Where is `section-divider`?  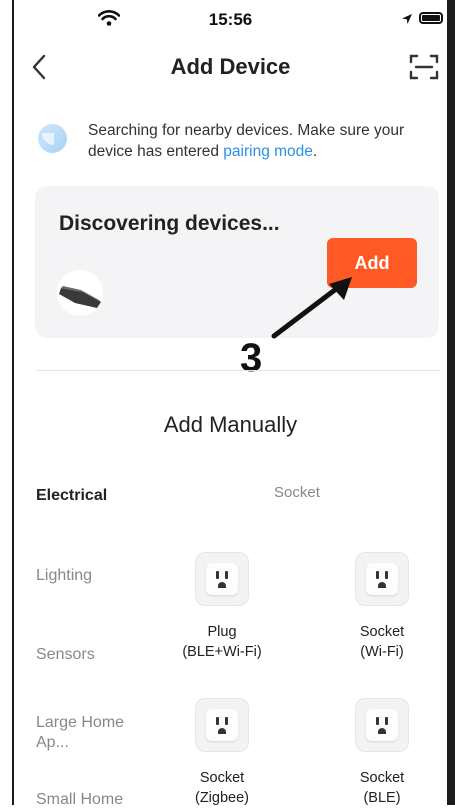
section-divider is located at coordinates (238, 370).